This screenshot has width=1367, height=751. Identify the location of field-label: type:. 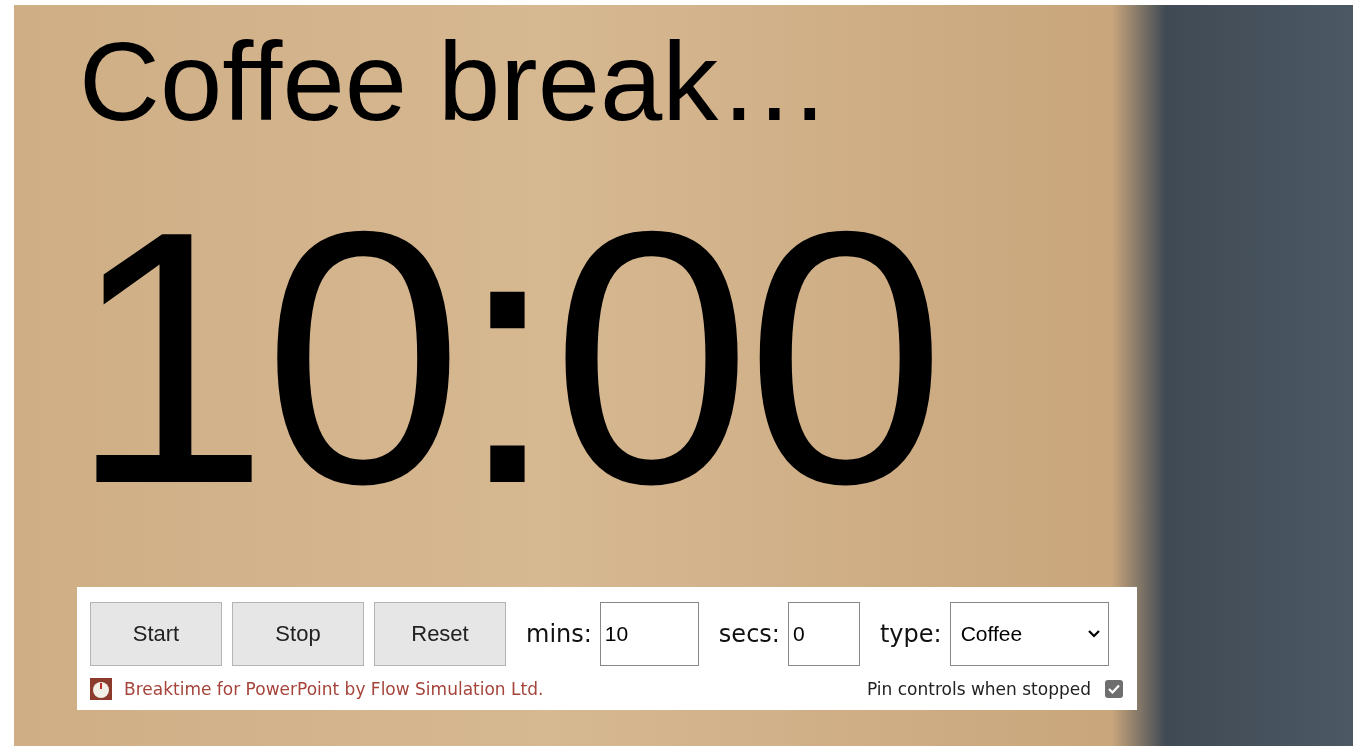
(910, 634).